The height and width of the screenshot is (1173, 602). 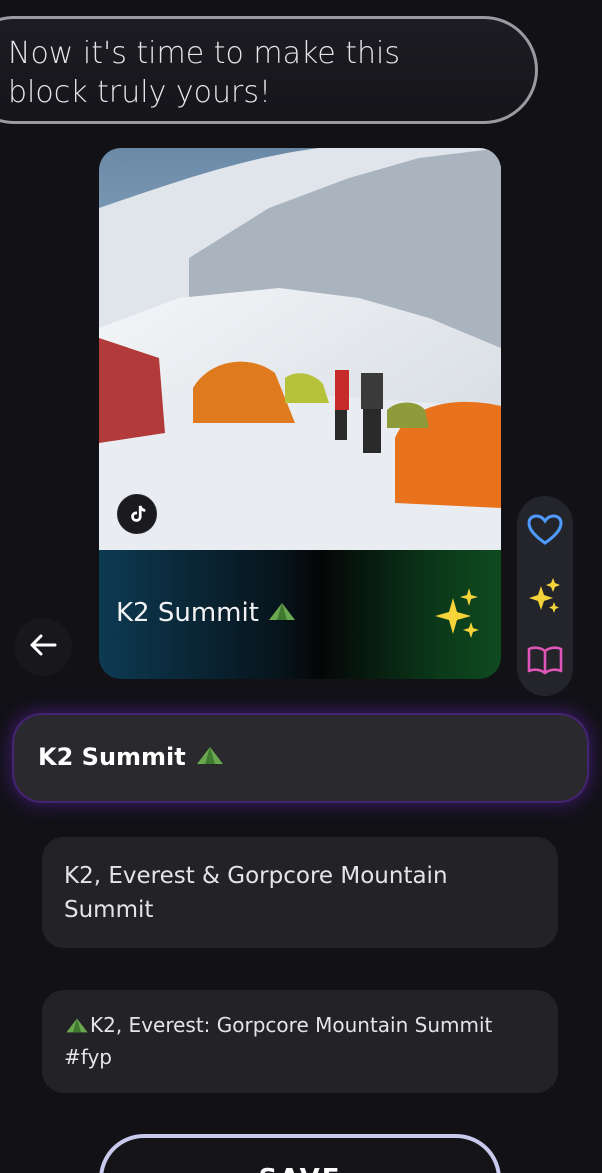 What do you see at coordinates (300, 758) in the screenshot?
I see `title-input: K2 Summit` at bounding box center [300, 758].